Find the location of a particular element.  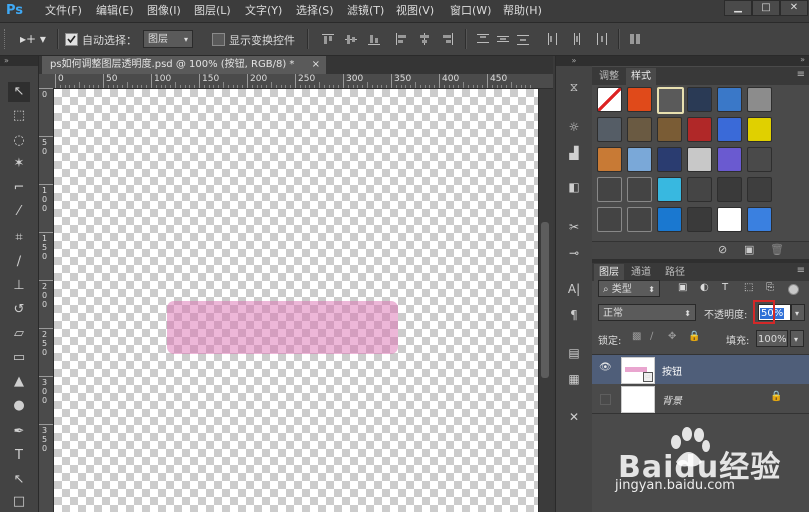

menu-help: 帮助(H) is located at coordinates (522, 11).